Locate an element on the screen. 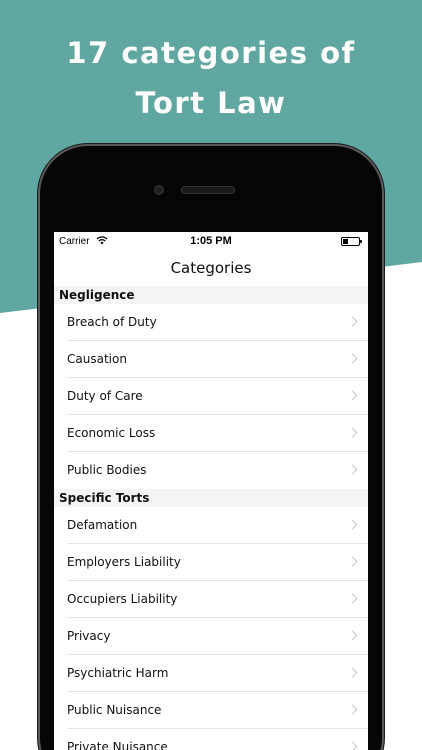  status-time: 1:05 PM is located at coordinates (211, 241).